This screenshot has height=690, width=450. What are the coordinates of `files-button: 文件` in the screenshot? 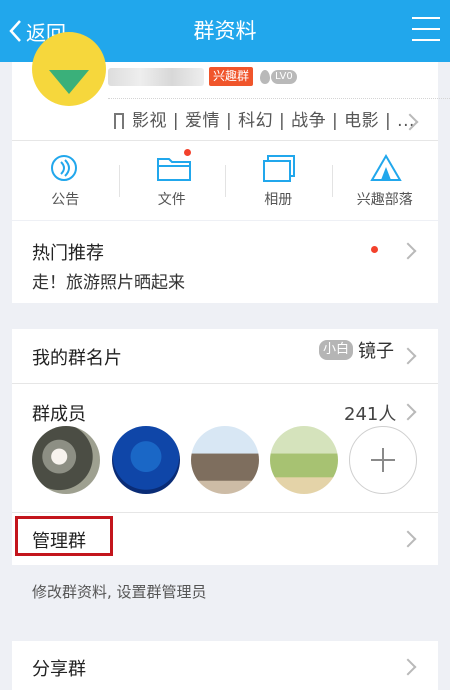 It's located at (172, 180).